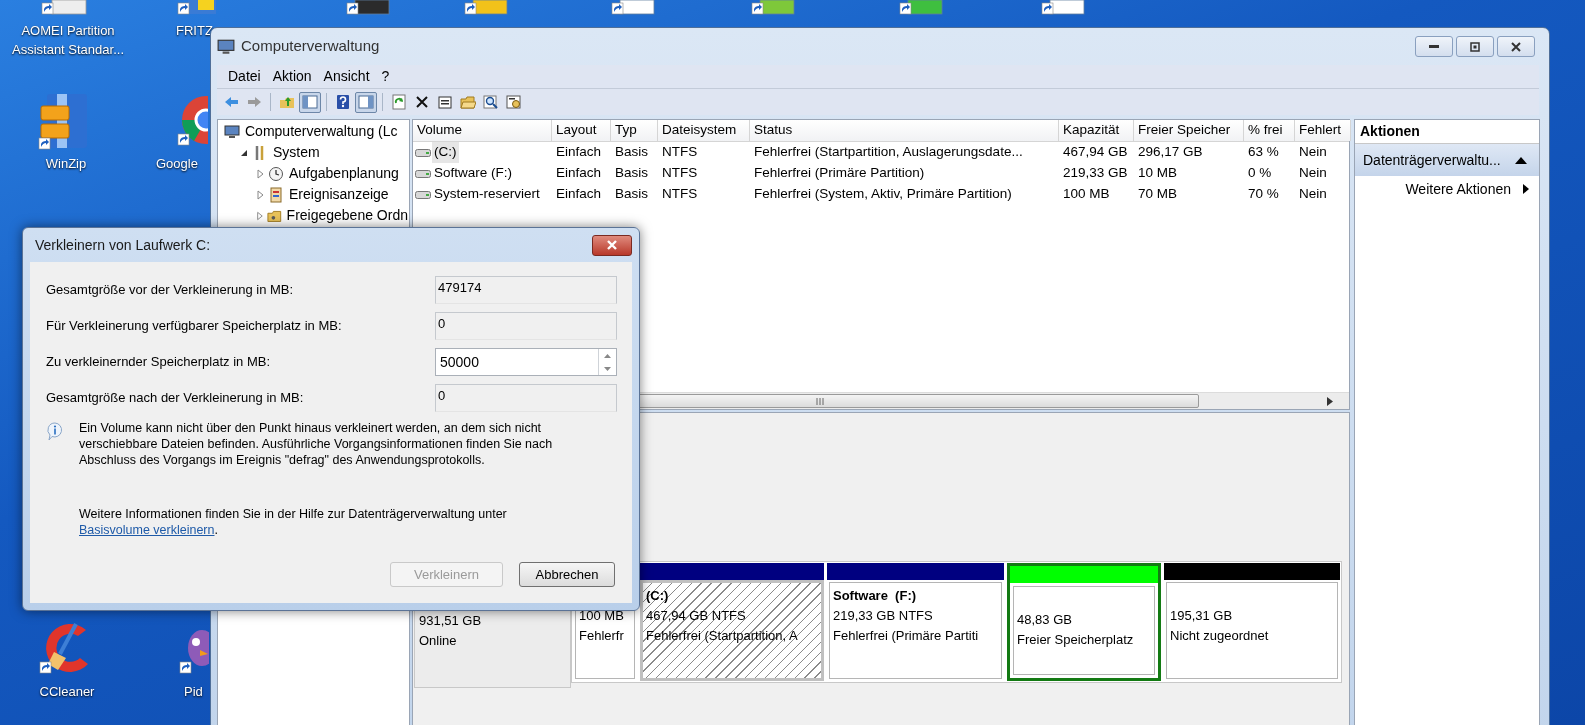 The image size is (1585, 725). Describe the element at coordinates (1095, 173) in the screenshot. I see `table-cell-text: 219,33 GB` at that location.